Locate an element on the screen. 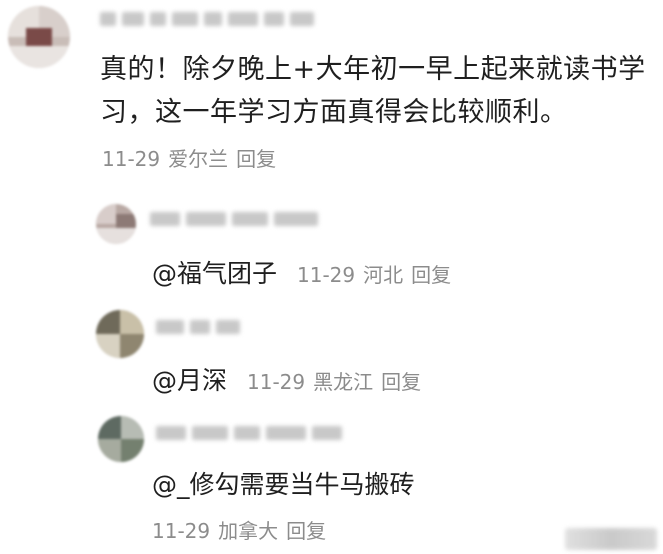 The image size is (663, 554). mention-link: @福气团子 is located at coordinates (214, 272).